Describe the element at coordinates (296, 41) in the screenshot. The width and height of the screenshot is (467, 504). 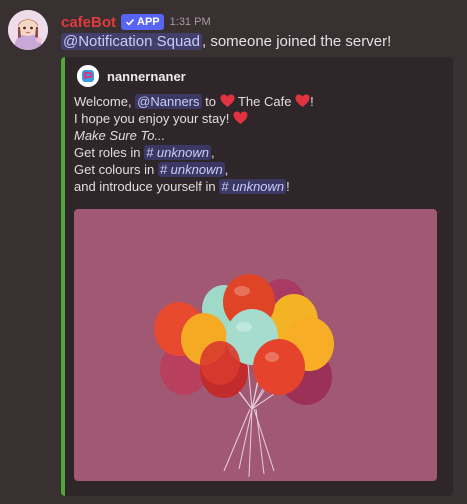
I see `message-text: , someone joined the server!` at that location.